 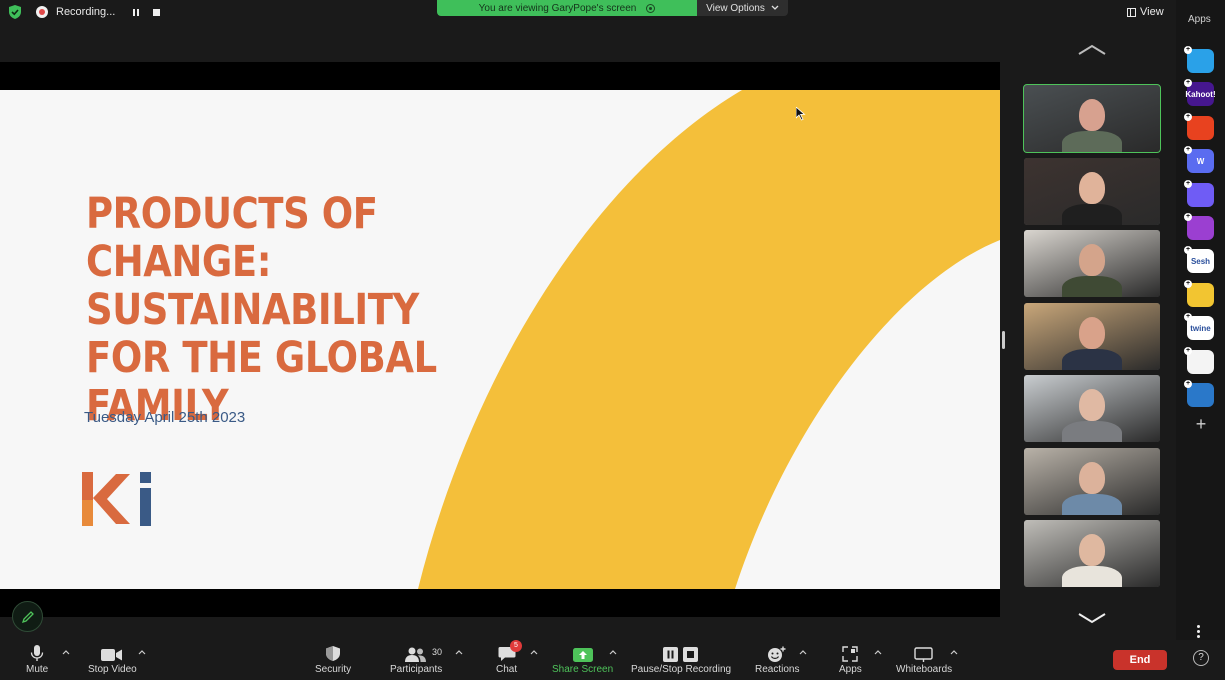 I want to click on gallery-scroll-up-icon, so click(x=1092, y=50).